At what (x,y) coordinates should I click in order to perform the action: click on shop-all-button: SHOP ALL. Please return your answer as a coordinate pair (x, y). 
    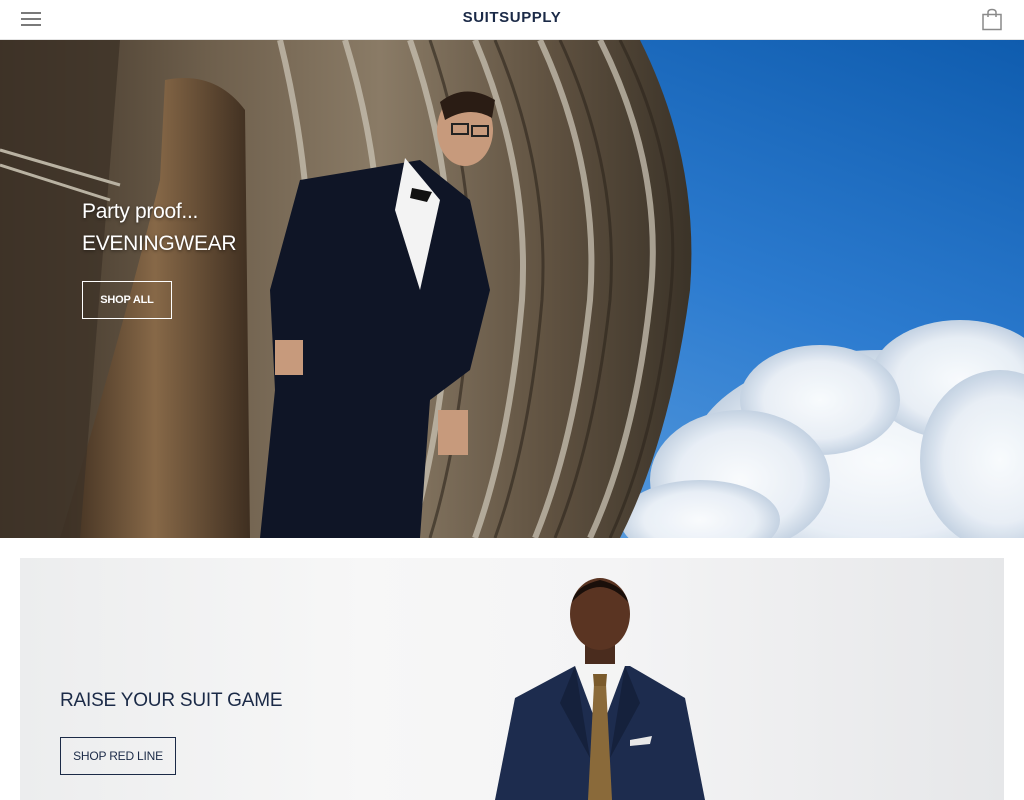
    Looking at the image, I should click on (127, 300).